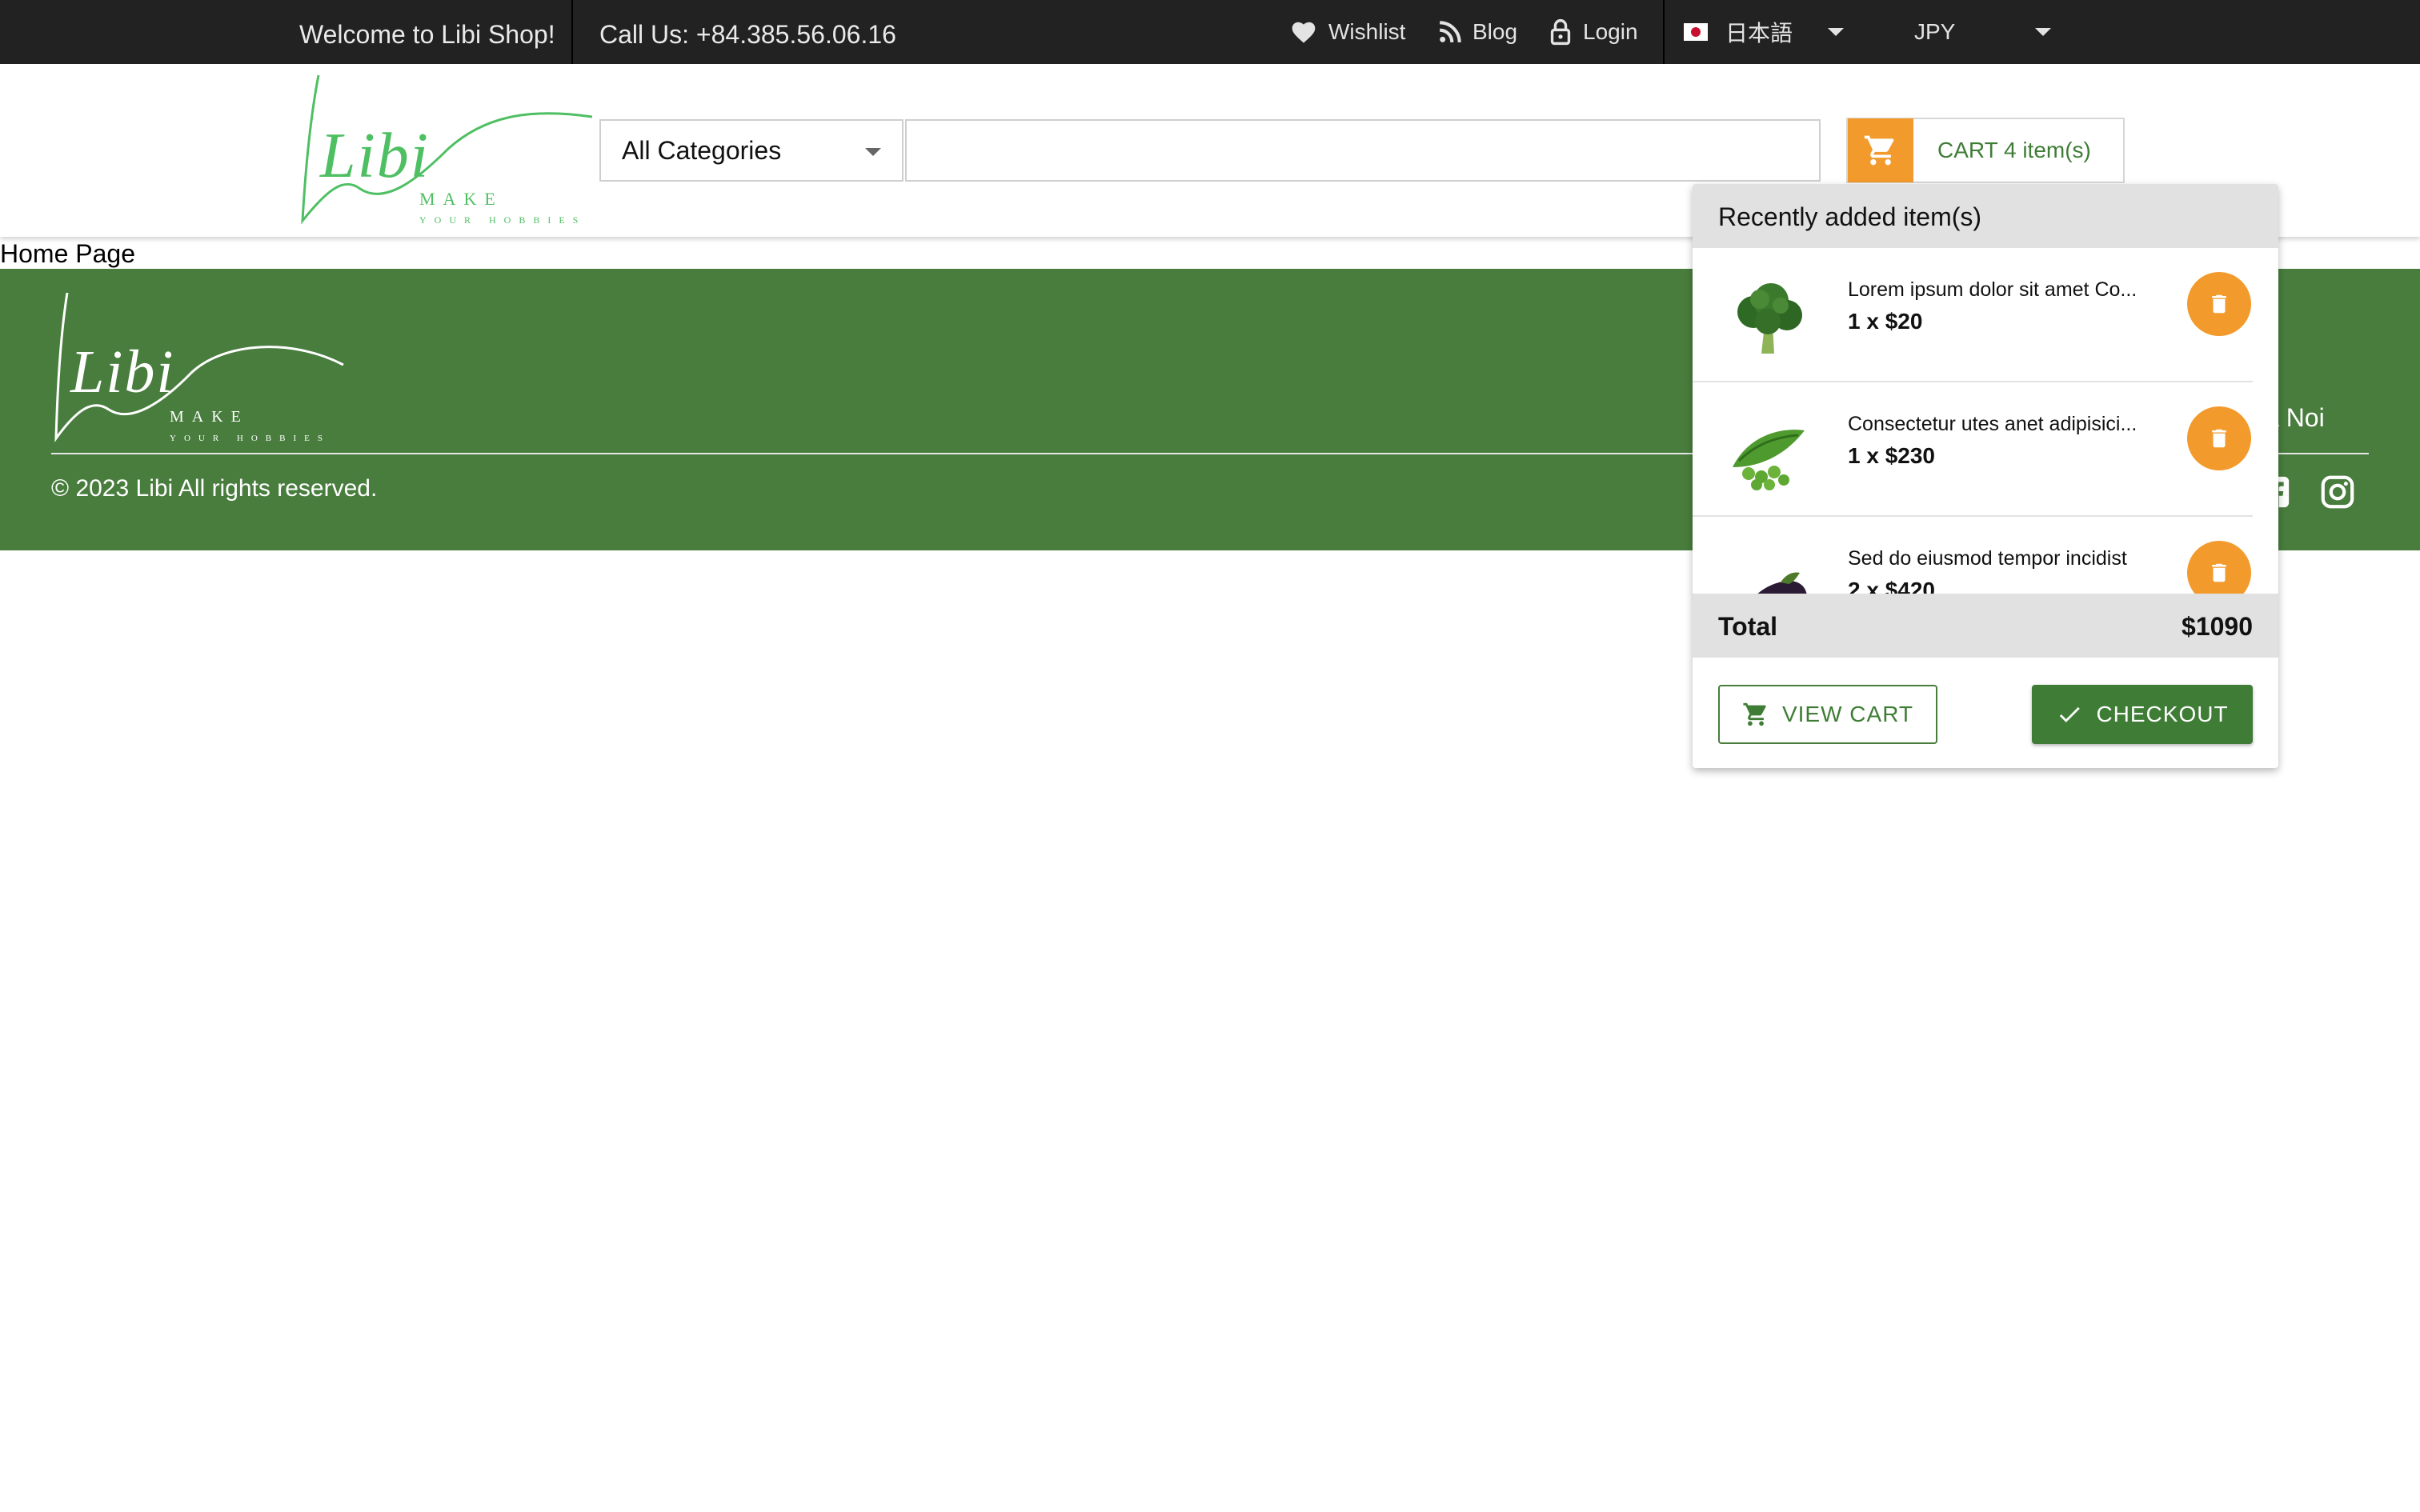 The width and height of the screenshot is (2420, 1512). Describe the element at coordinates (67, 253) in the screenshot. I see `page-title: Home Page` at that location.